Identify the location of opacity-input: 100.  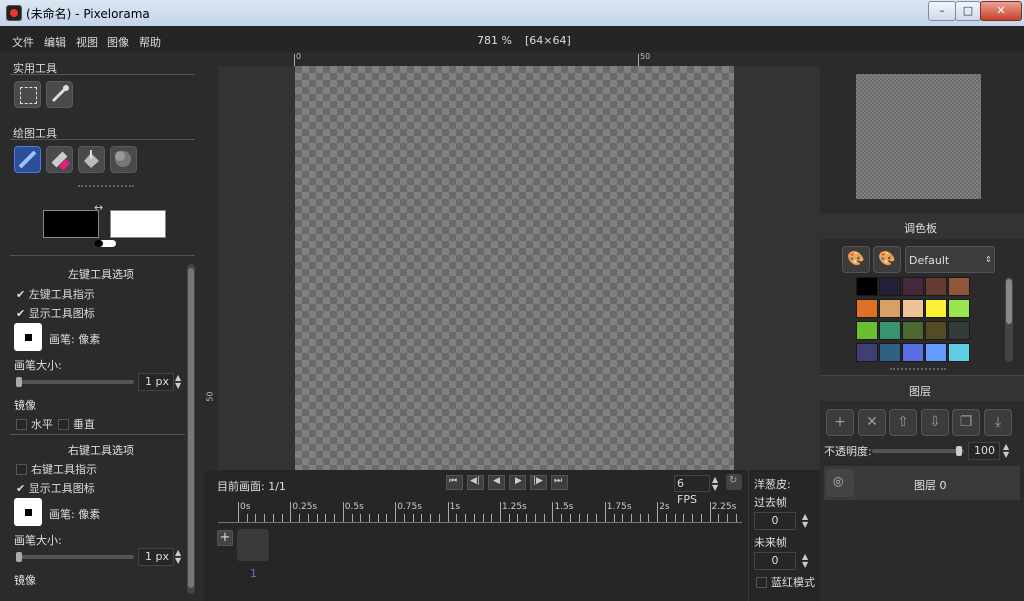
(984, 451).